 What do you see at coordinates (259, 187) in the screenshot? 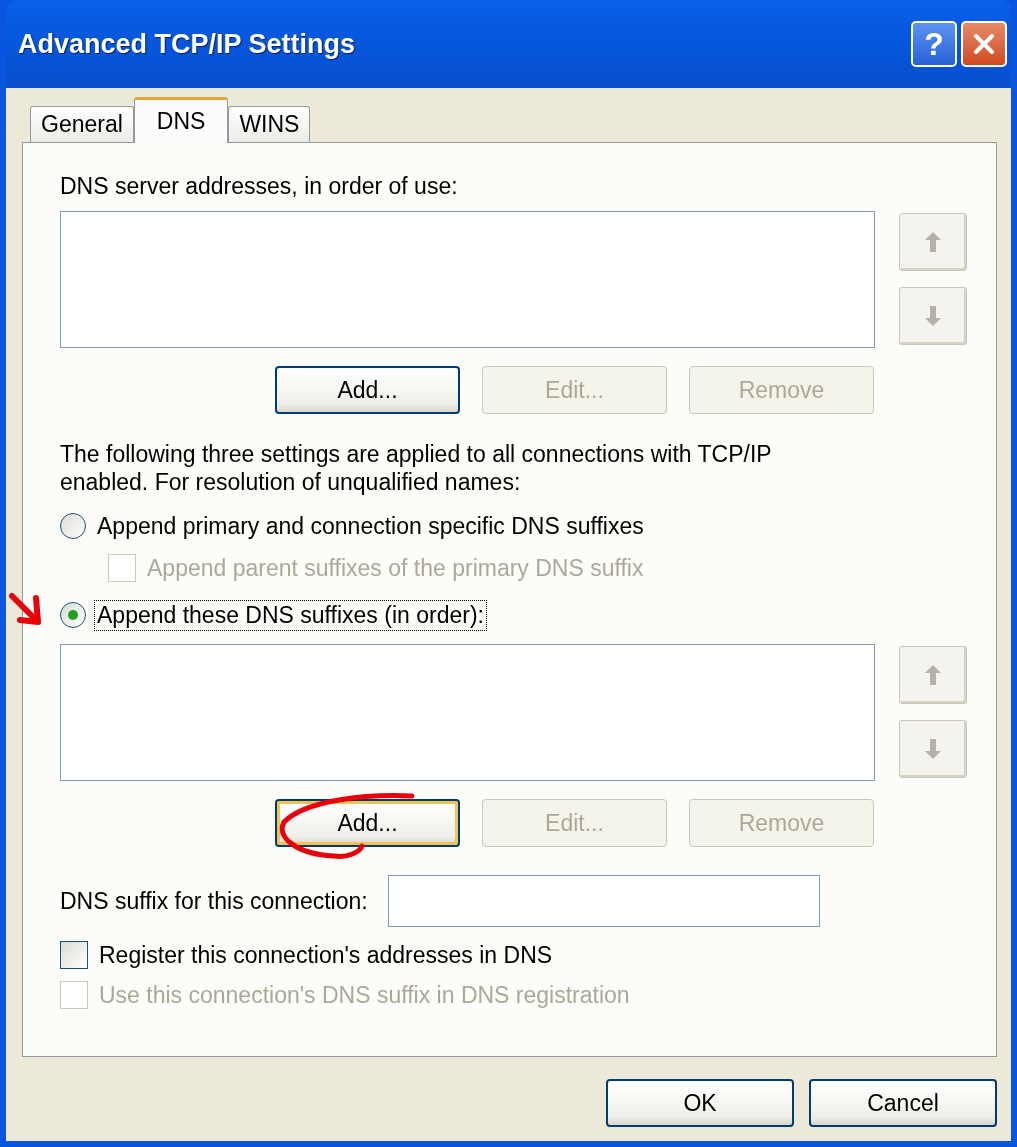
I see `dns-servers-label: DNS server addresses, in order of use:` at bounding box center [259, 187].